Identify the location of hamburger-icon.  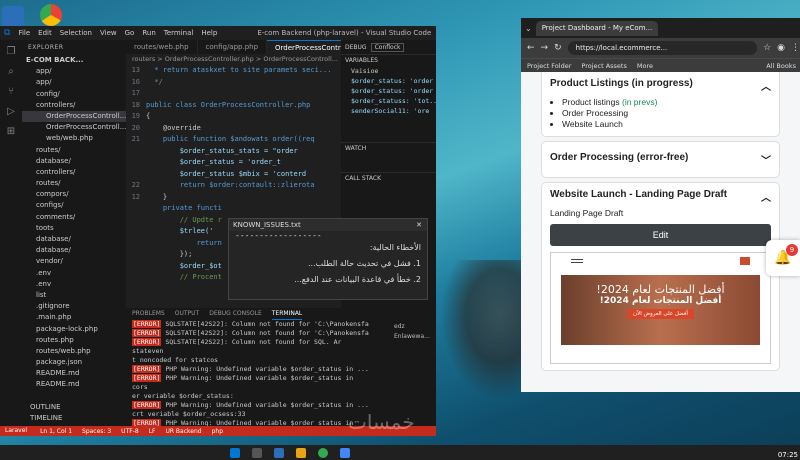
(577, 261).